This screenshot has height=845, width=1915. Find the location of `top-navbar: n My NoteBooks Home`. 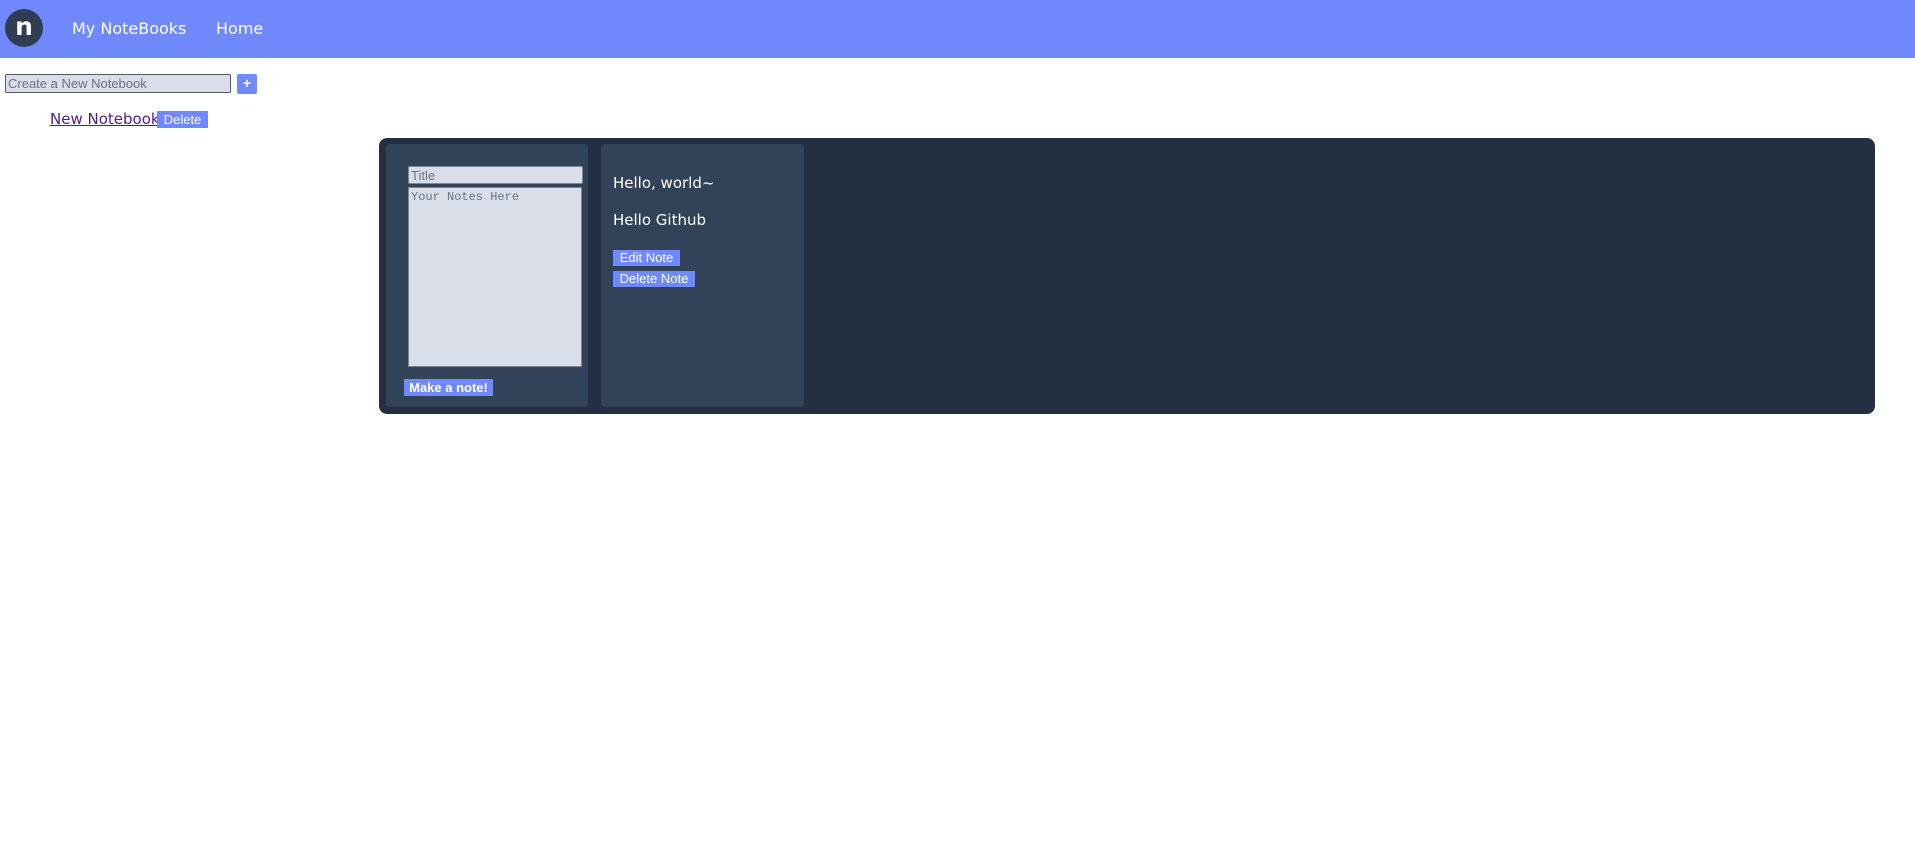

top-navbar: n My NoteBooks Home is located at coordinates (957, 29).